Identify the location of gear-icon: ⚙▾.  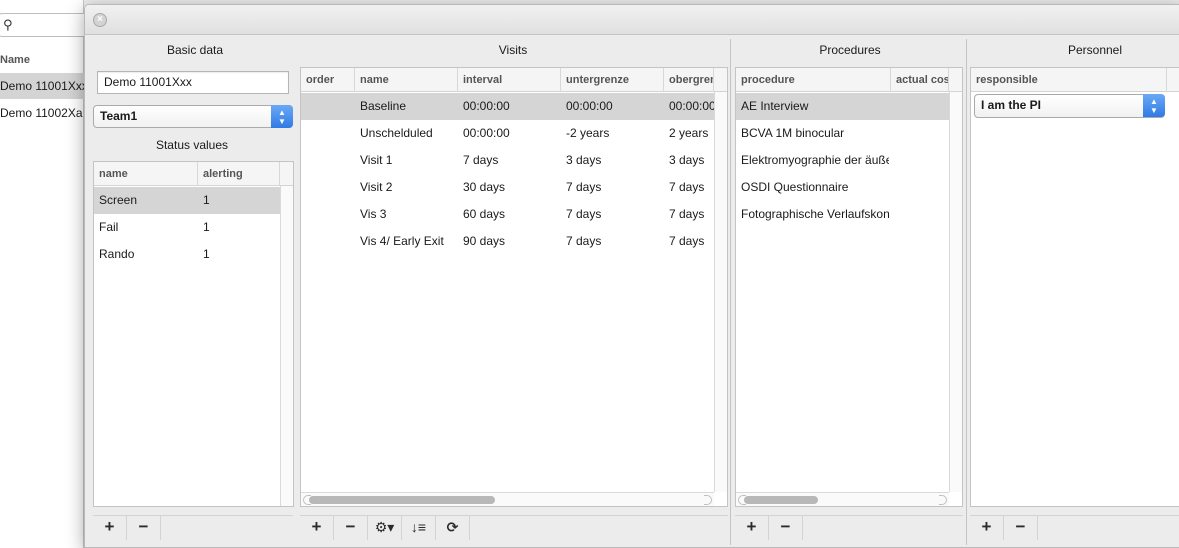
(384, 527).